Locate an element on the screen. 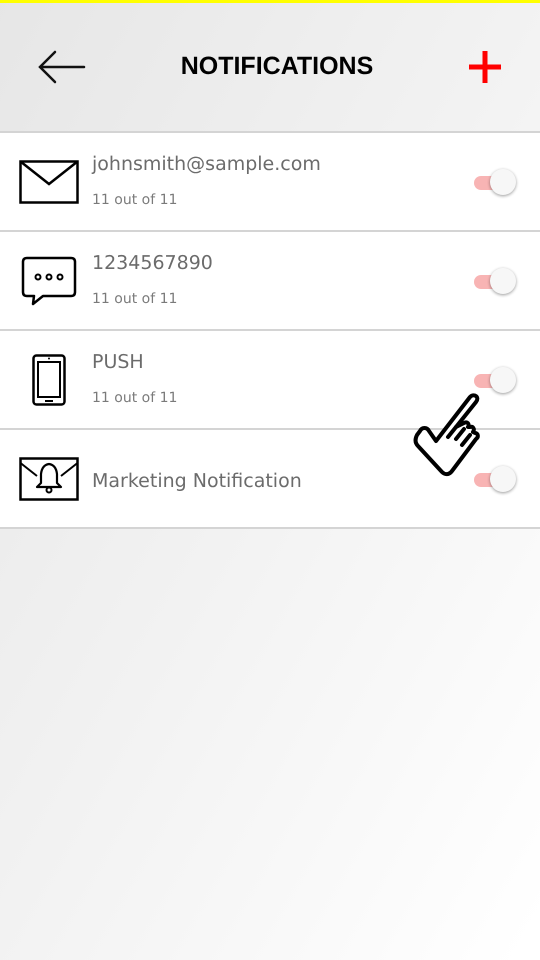 This screenshot has width=540, height=960. page-title: NOTIFICATIONS is located at coordinates (277, 66).